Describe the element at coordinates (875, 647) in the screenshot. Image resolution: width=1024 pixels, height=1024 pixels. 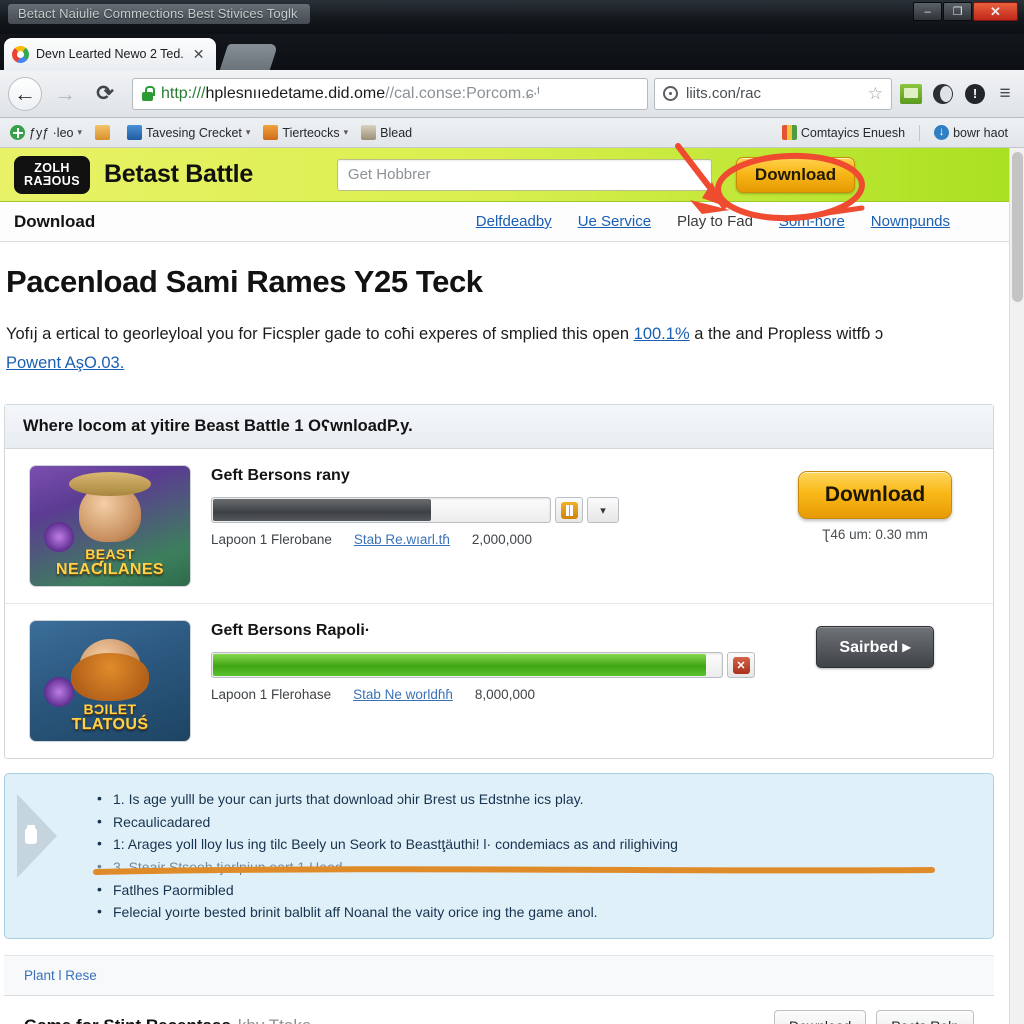
I see `row-secondary-button: Sairbed ▸` at that location.